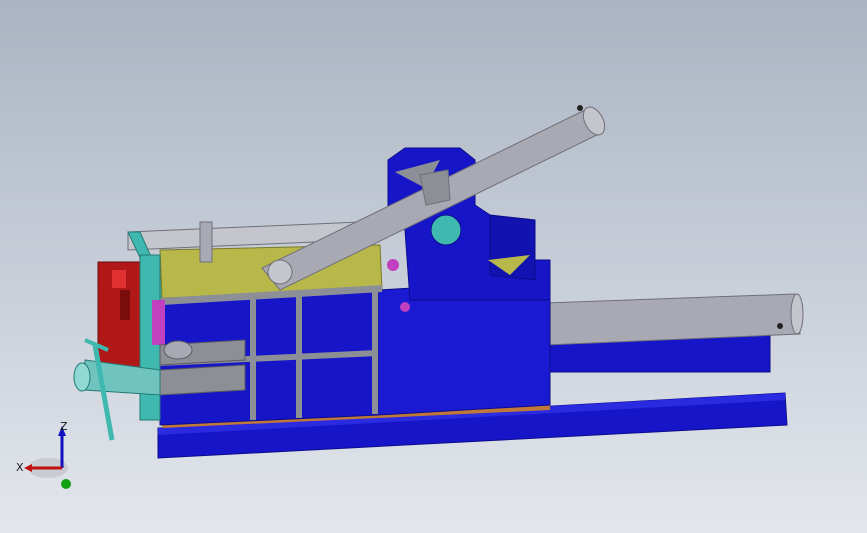 The width and height of the screenshot is (867, 533). What do you see at coordinates (43, 454) in the screenshot?
I see `axis-triad: Z X` at bounding box center [43, 454].